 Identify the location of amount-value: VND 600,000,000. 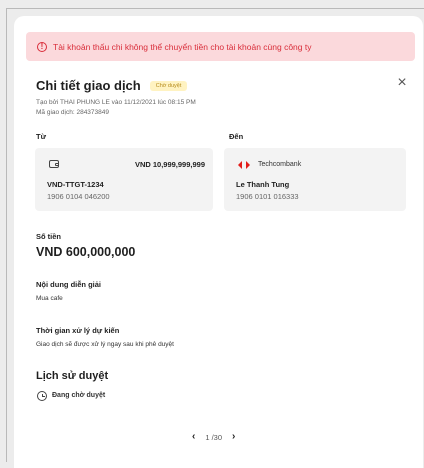
(86, 252).